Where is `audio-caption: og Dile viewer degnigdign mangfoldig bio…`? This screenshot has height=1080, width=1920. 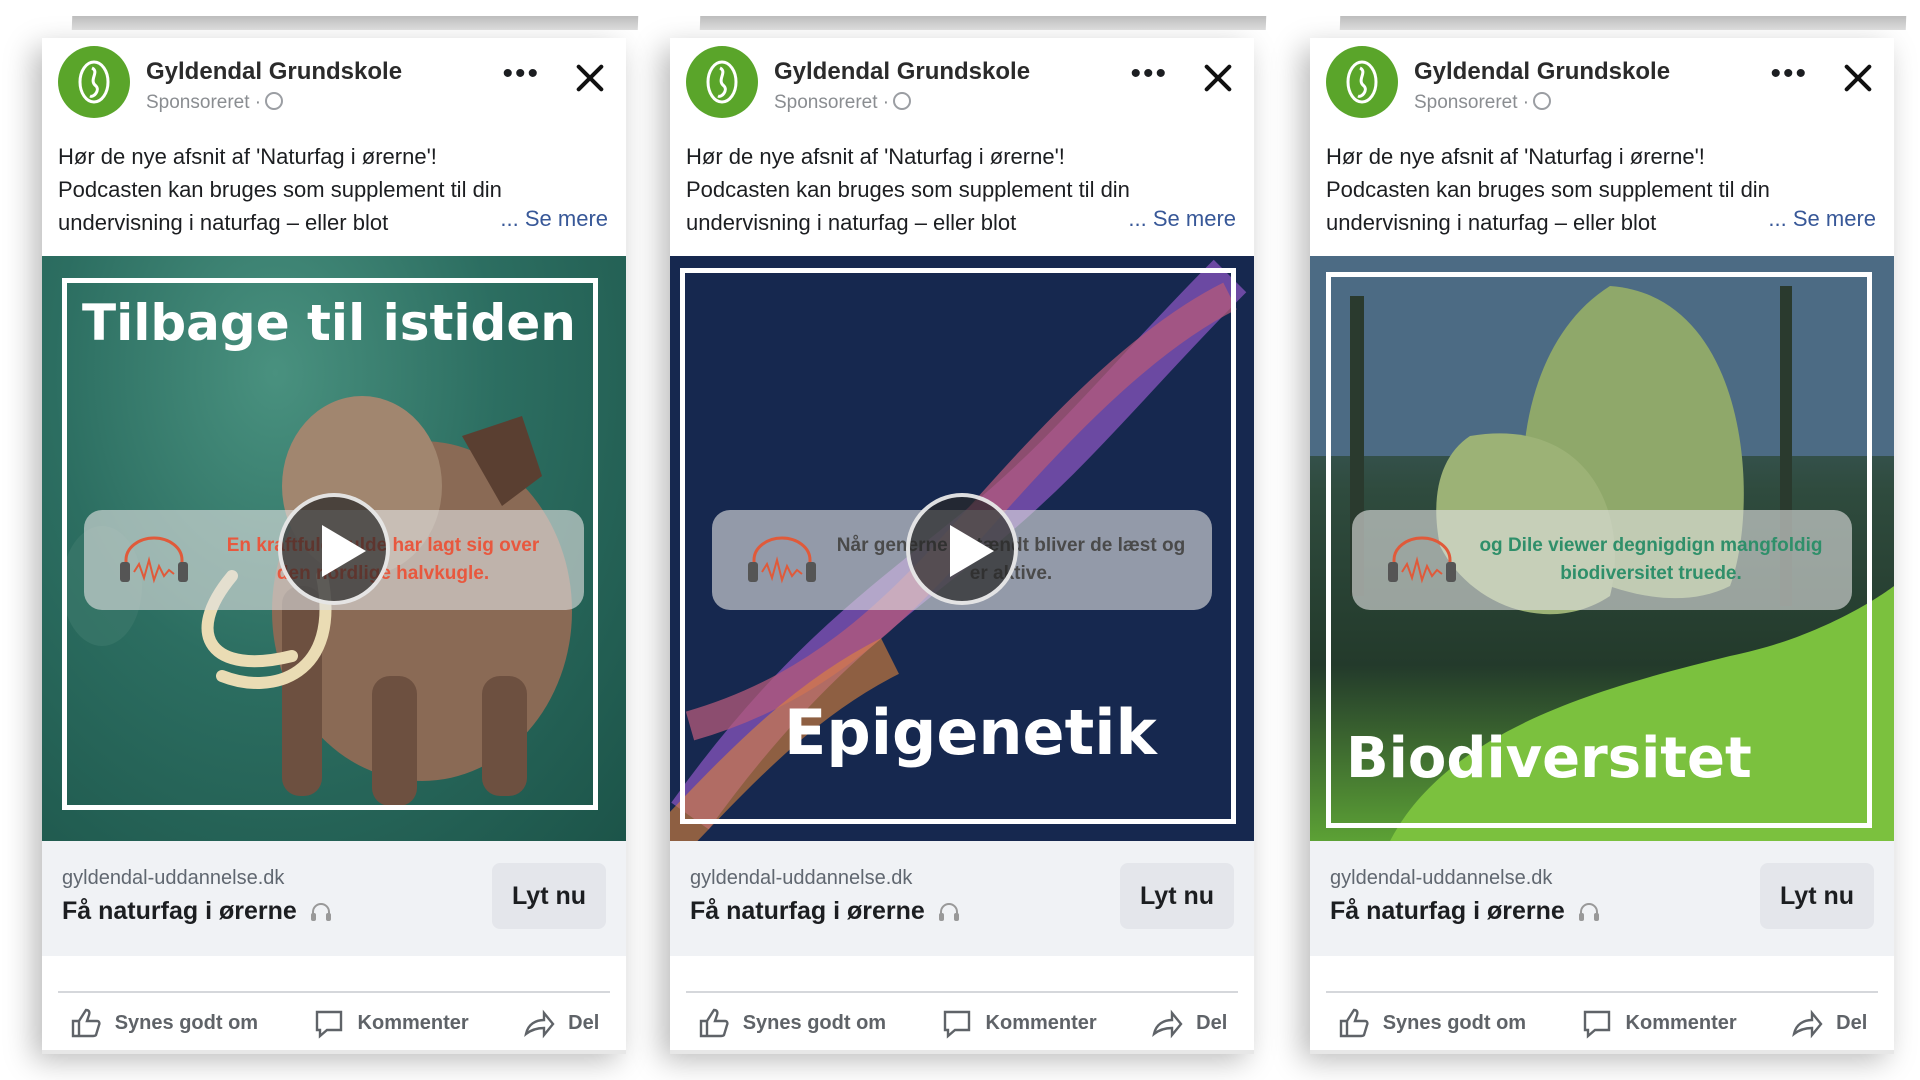
audio-caption: og Dile viewer degnigdign mangfoldig bio… is located at coordinates (1651, 559).